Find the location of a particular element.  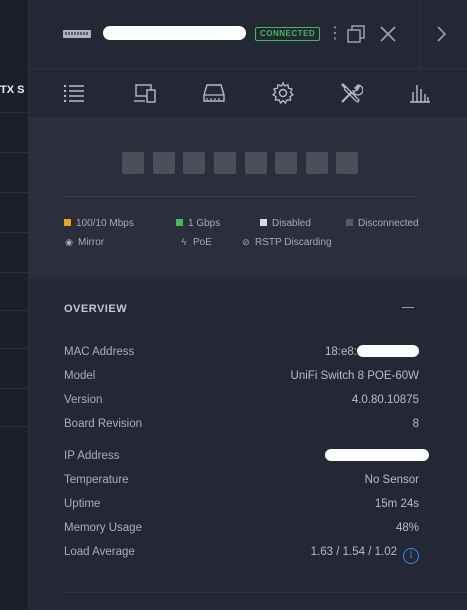

mac-prefix: 18:e8: is located at coordinates (341, 352).